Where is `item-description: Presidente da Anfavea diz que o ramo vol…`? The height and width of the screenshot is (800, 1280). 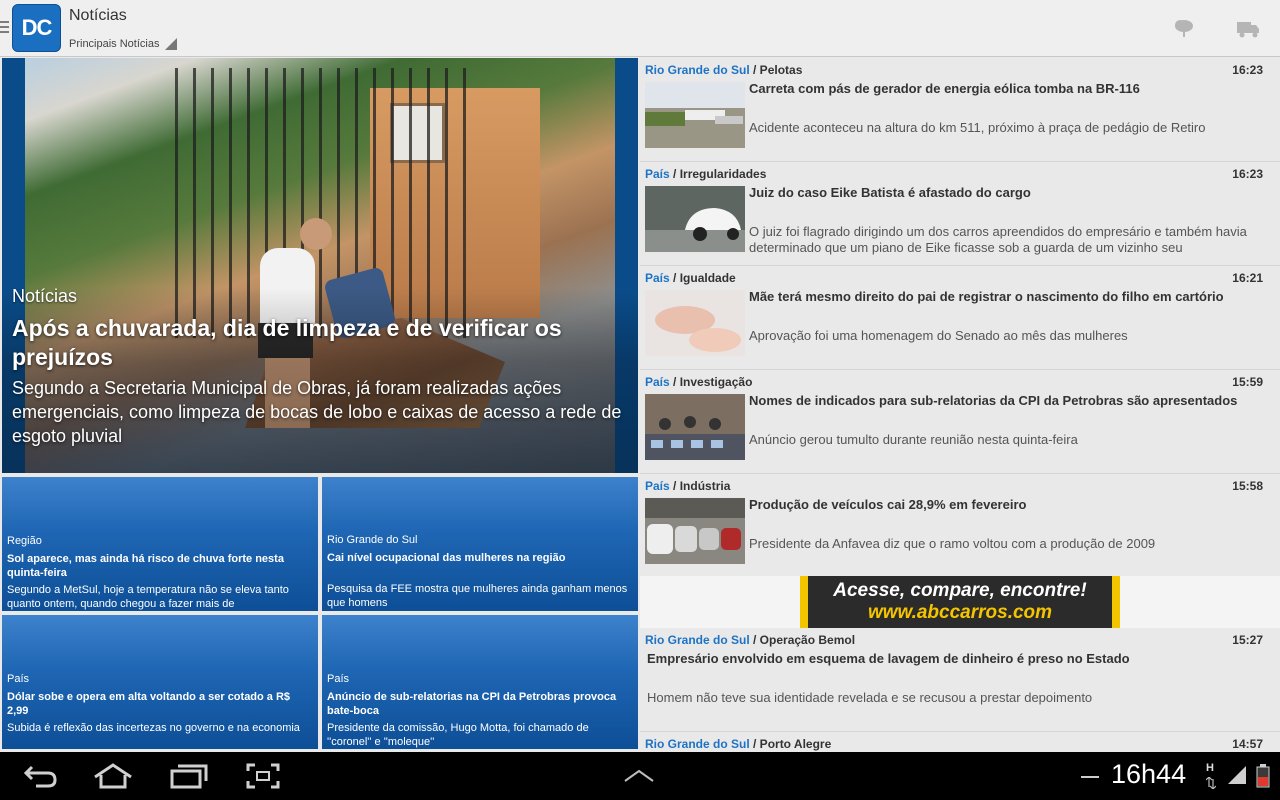 item-description: Presidente da Anfavea diz que o ramo vol… is located at coordinates (952, 543).